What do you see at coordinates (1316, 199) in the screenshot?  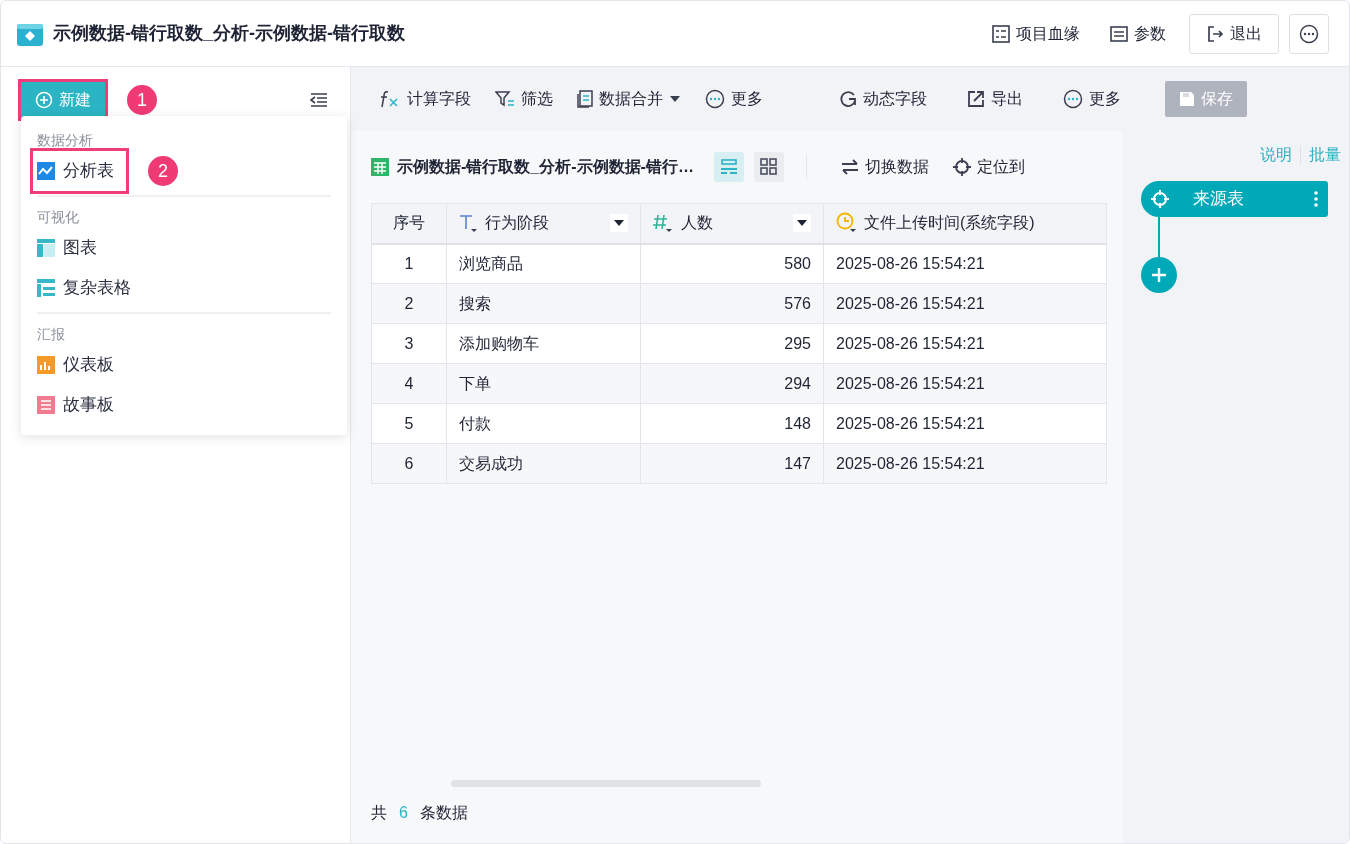 I see `kebab-icon` at bounding box center [1316, 199].